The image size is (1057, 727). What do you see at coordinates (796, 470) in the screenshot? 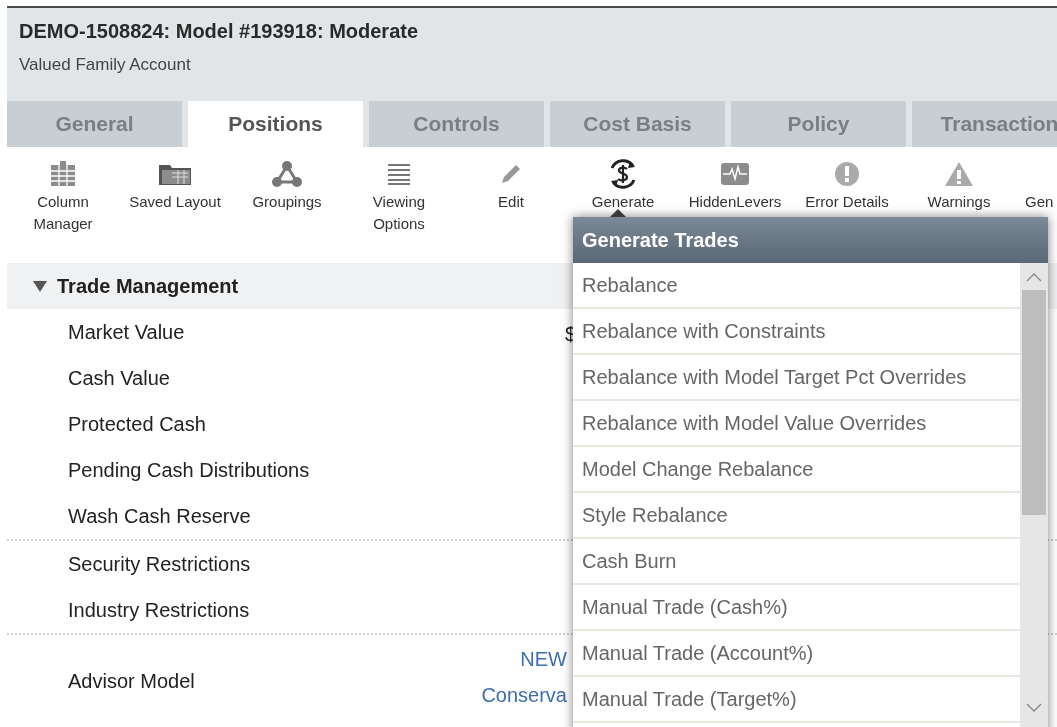
I see `menu-item: Model Change Rebalance` at bounding box center [796, 470].